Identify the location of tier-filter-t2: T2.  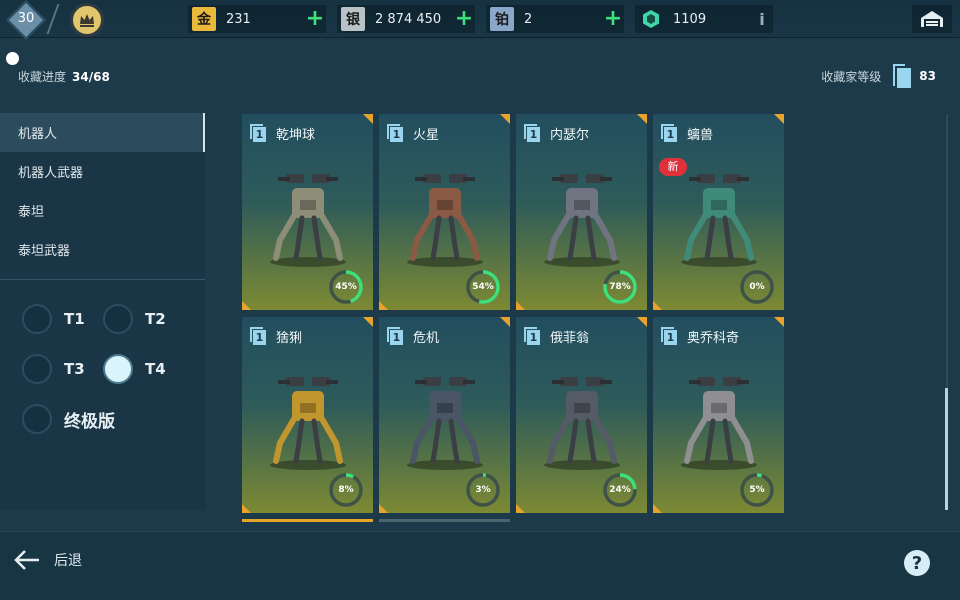
(134, 319).